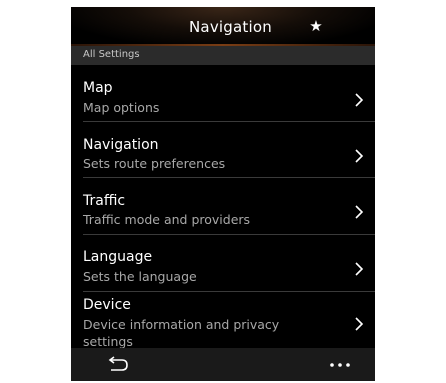  Describe the element at coordinates (181, 324) in the screenshot. I see `list-item-subtitle: Device information and privacy` at that location.